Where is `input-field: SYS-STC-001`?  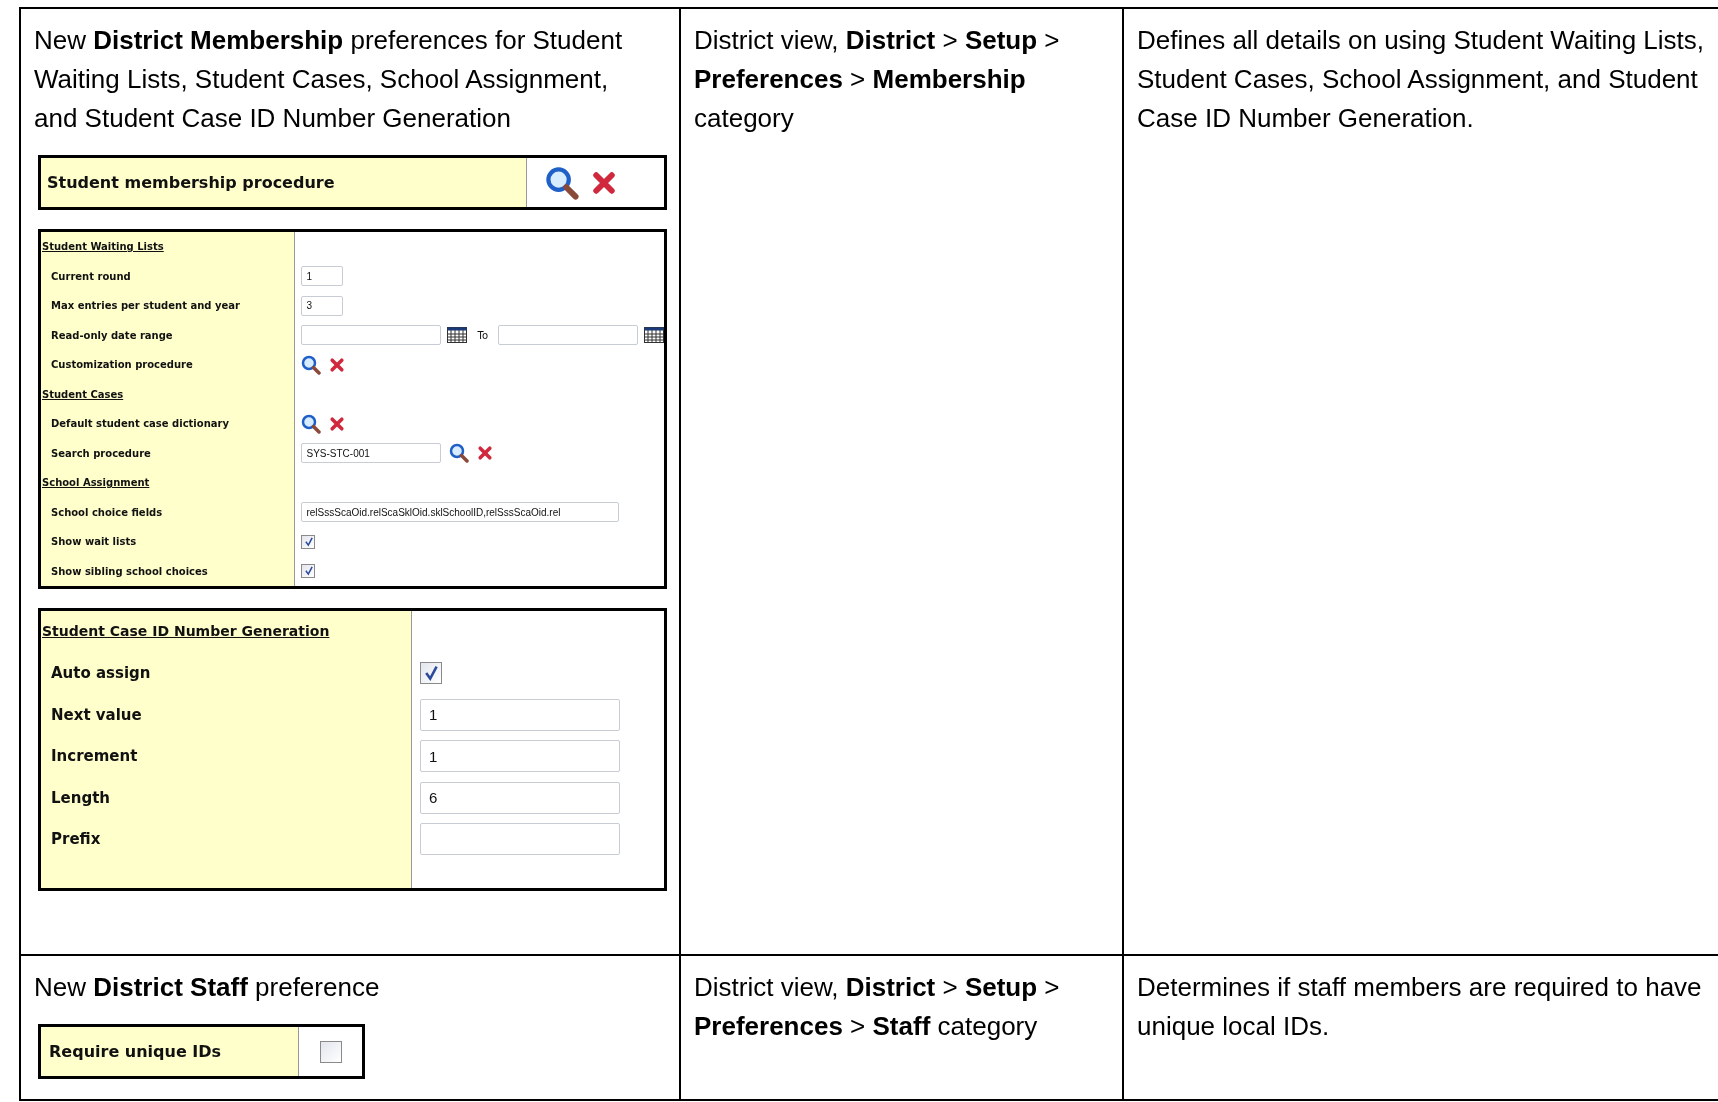
input-field: SYS-STC-001 is located at coordinates (371, 453).